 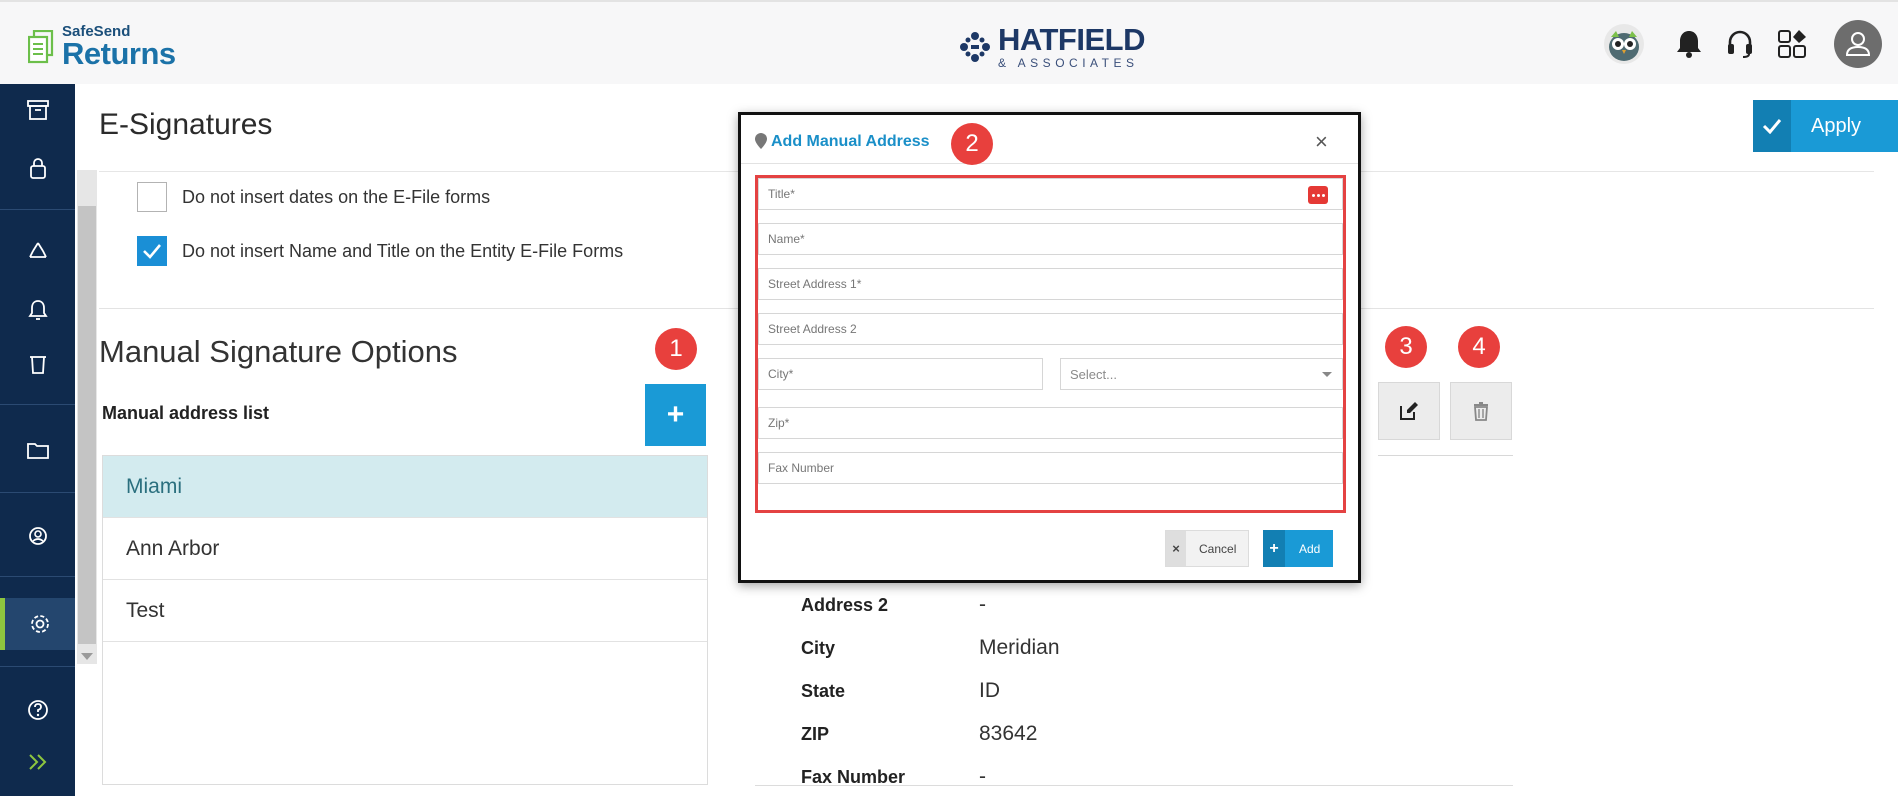 What do you see at coordinates (152, 197) in the screenshot?
I see `checkbox-no-dates` at bounding box center [152, 197].